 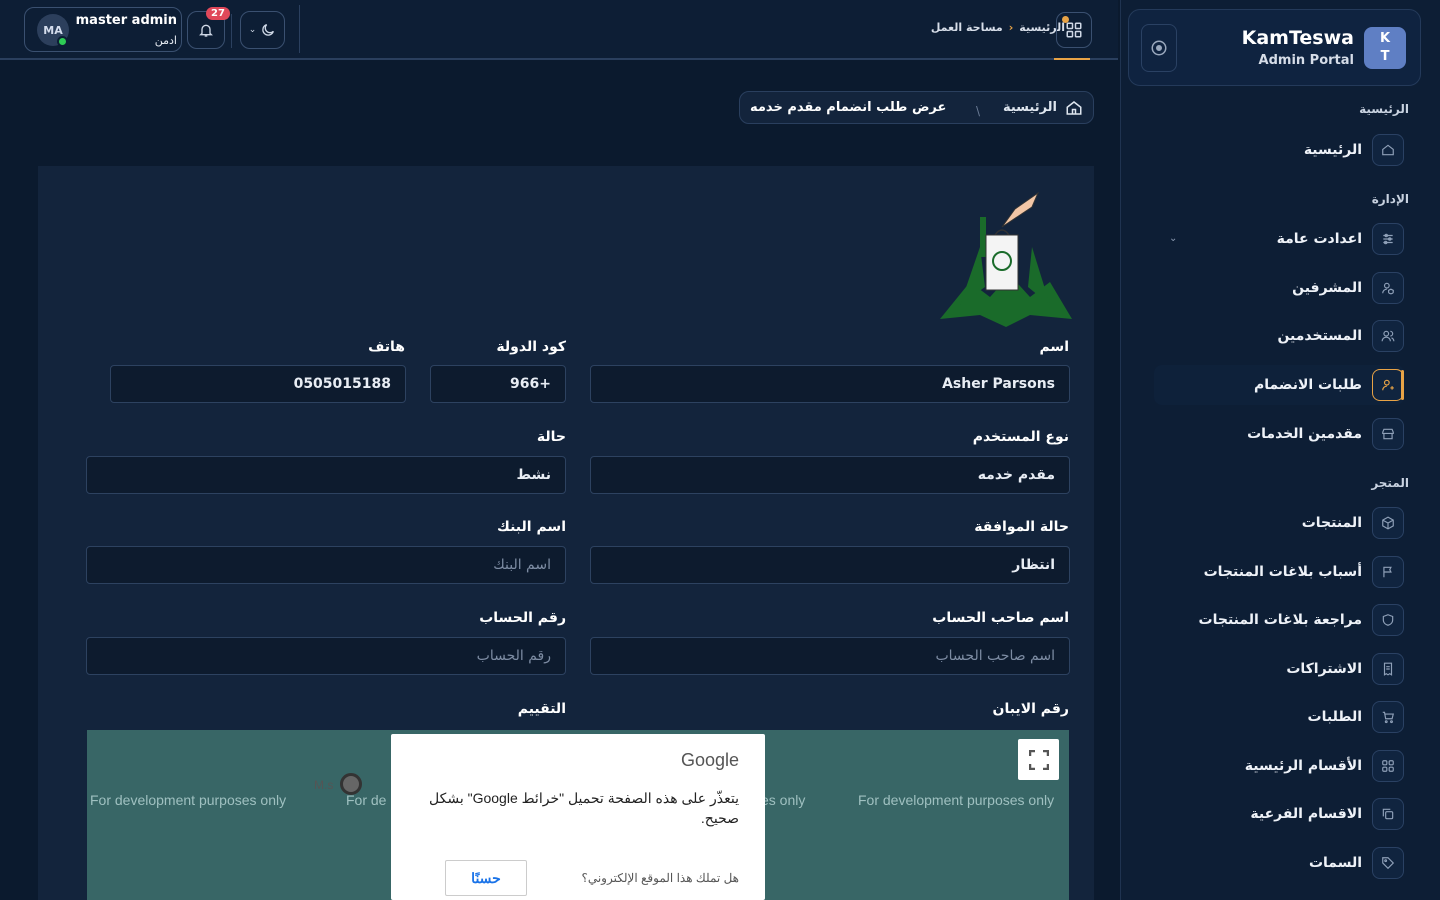 What do you see at coordinates (1279, 717) in the screenshot?
I see `sidebar-item-orders: الطلبات` at bounding box center [1279, 717].